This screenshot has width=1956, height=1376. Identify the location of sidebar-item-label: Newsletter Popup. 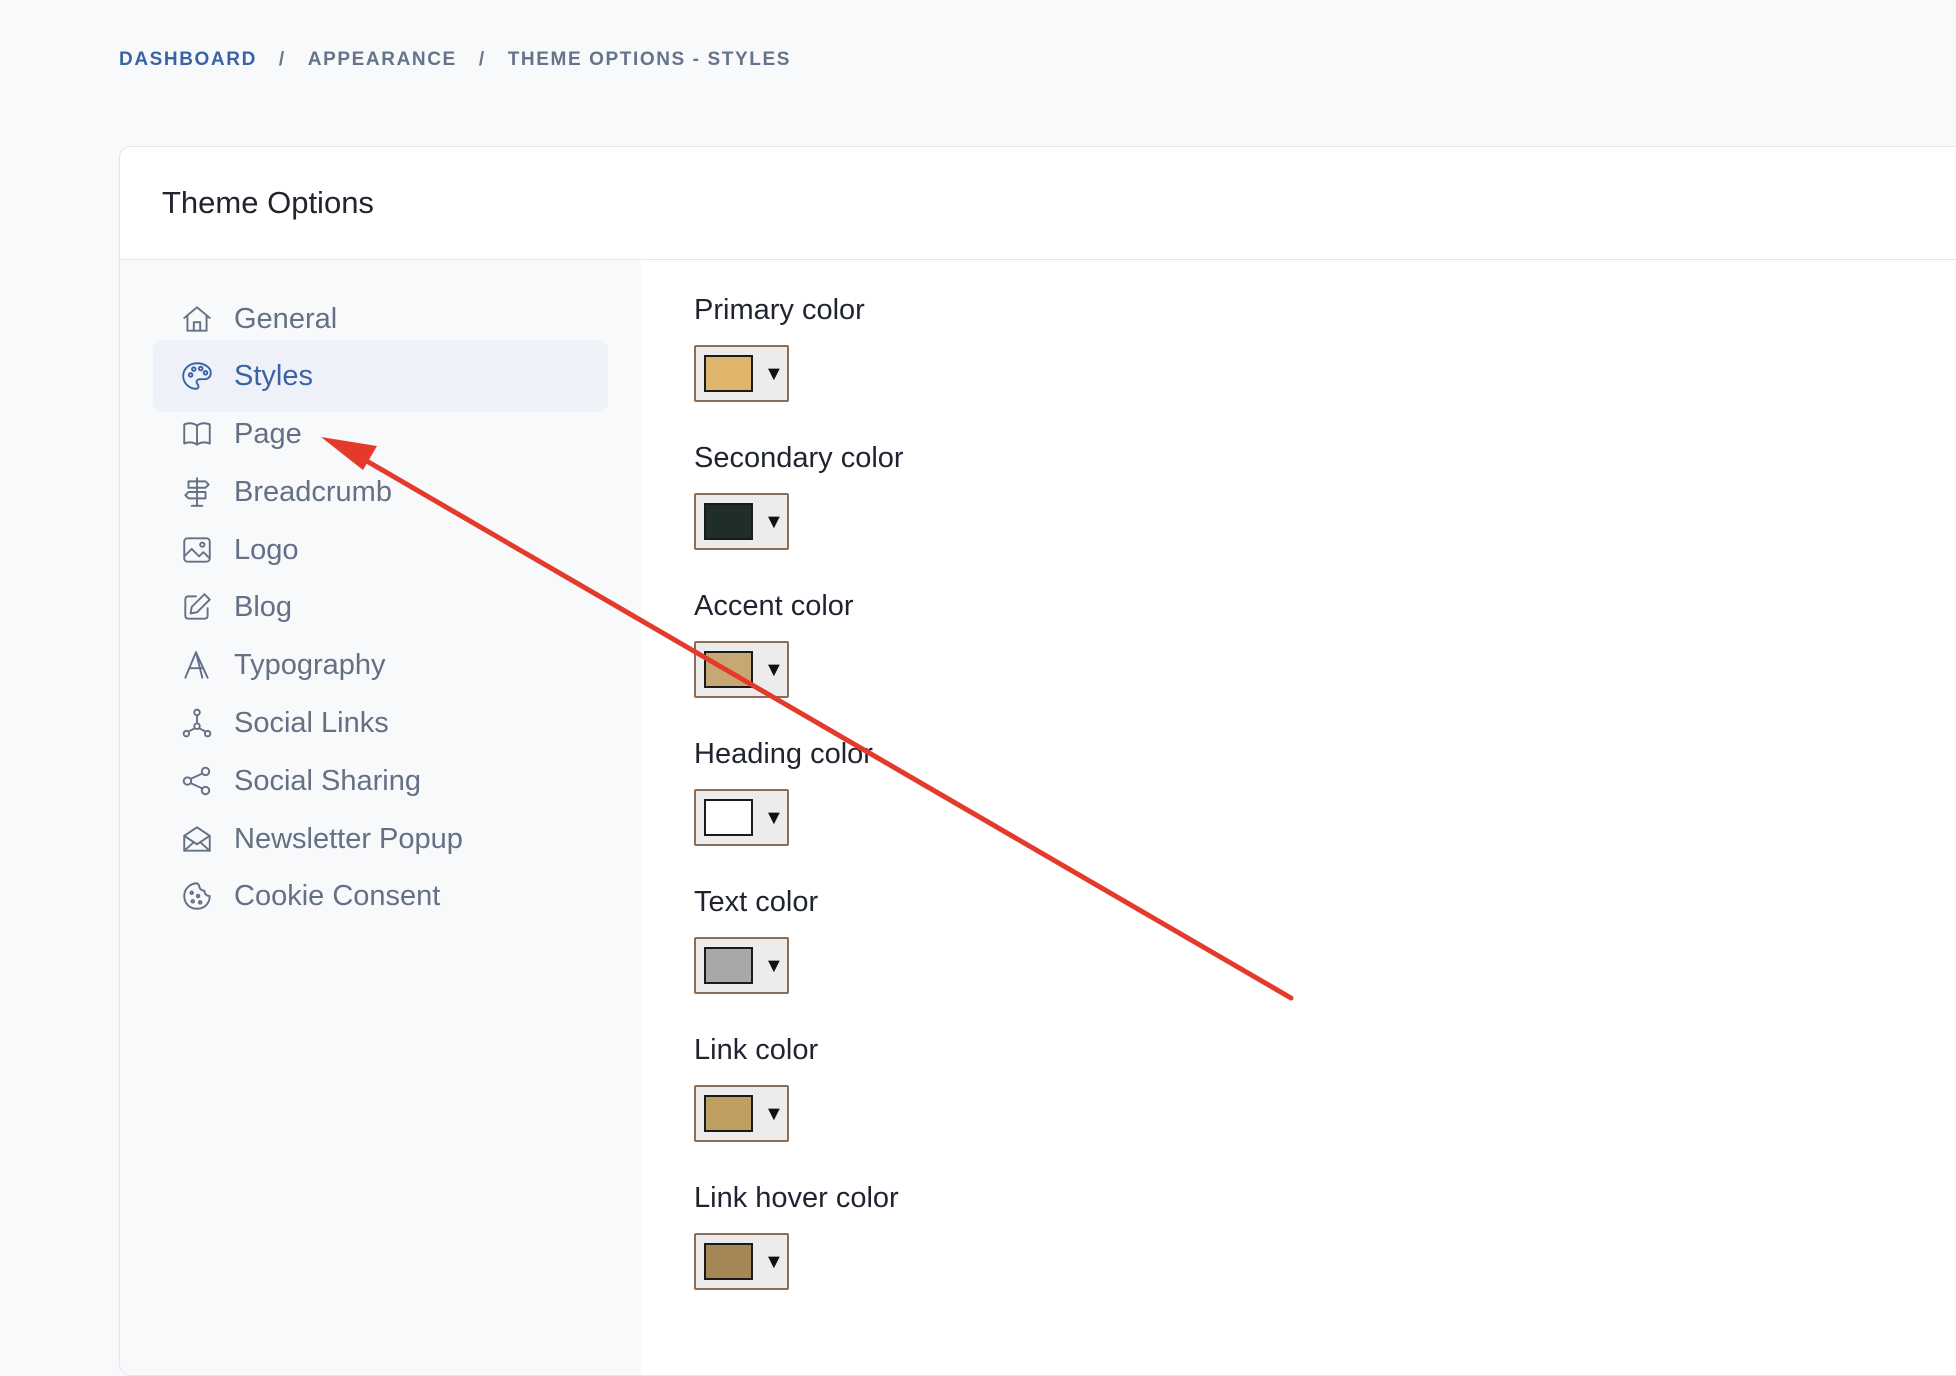
(348, 838).